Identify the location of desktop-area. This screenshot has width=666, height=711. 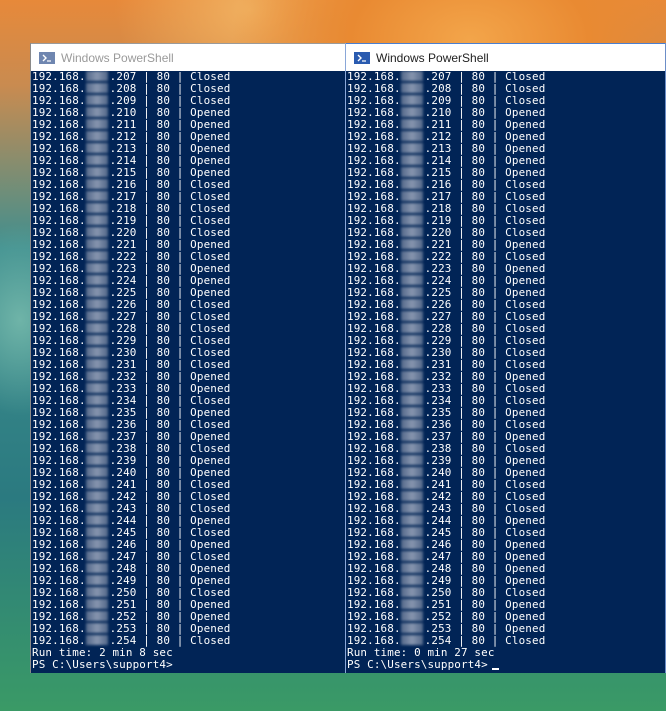
(505, 692).